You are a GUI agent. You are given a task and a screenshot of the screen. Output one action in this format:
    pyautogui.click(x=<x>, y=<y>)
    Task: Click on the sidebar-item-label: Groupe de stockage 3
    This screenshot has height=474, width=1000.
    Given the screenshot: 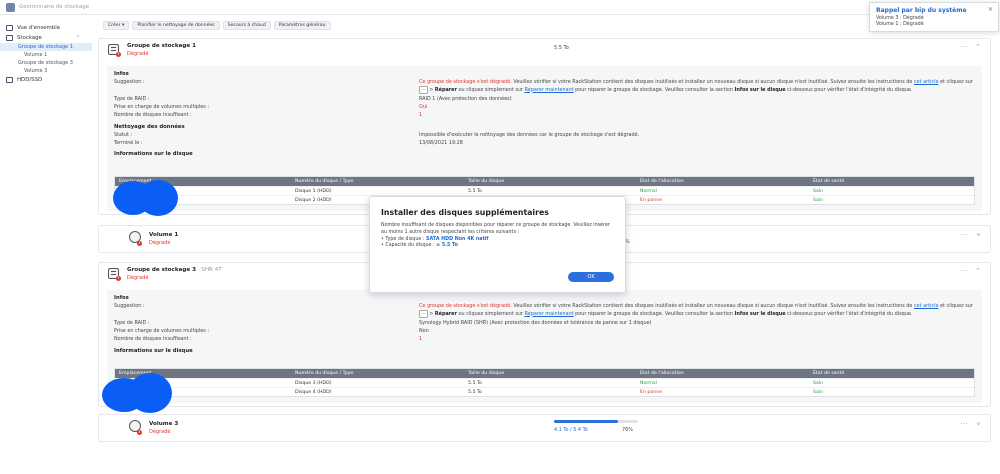 What is the action you would take?
    pyautogui.click(x=45, y=63)
    